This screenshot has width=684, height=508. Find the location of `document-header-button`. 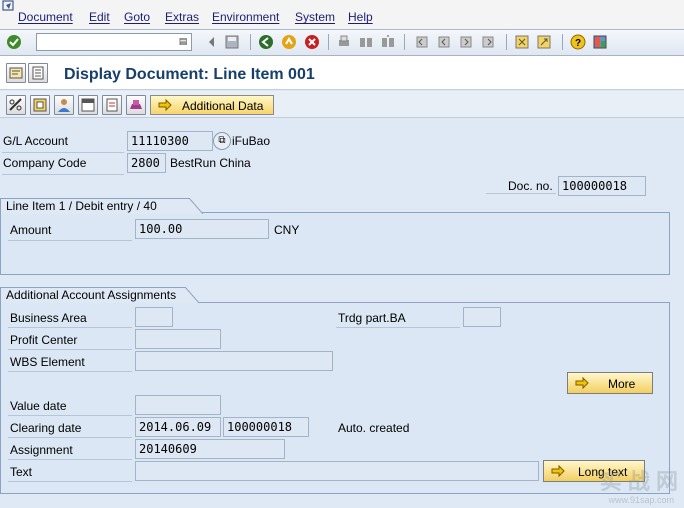

document-header-button is located at coordinates (88, 105).